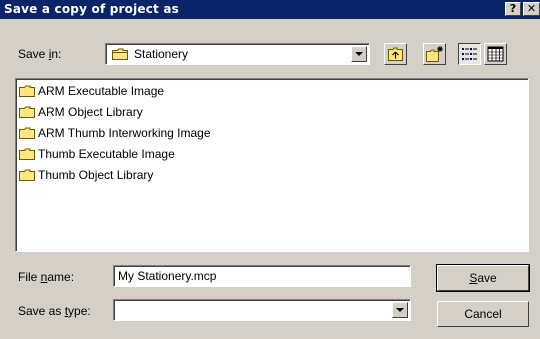 This screenshot has height=339, width=540. I want to click on save-as-type-label: Save as type:, so click(54, 311).